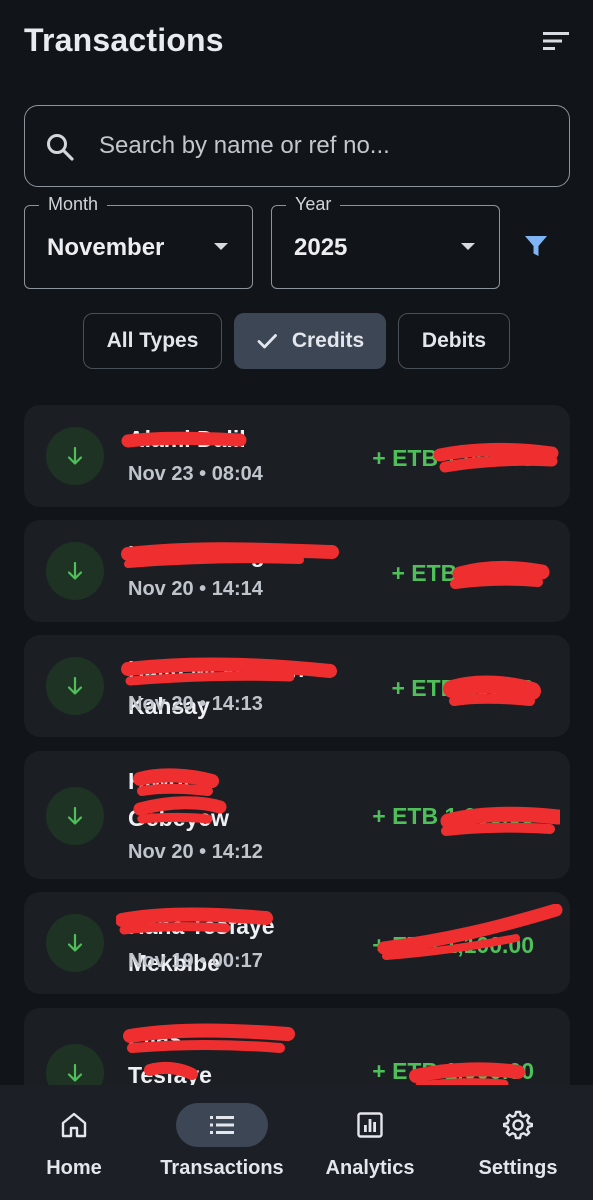  What do you see at coordinates (297, 1046) in the screenshot?
I see `transaction-card: Elias Tesfaye Yohannes + ETB 1,000.00` at bounding box center [297, 1046].